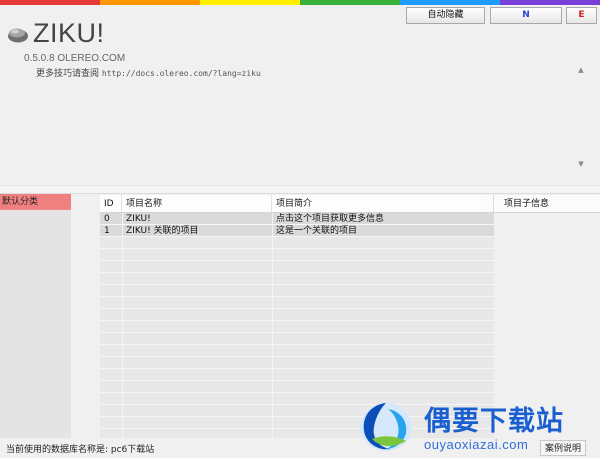  What do you see at coordinates (527, 204) in the screenshot?
I see `subinfo-title: 项目子信息` at bounding box center [527, 204].